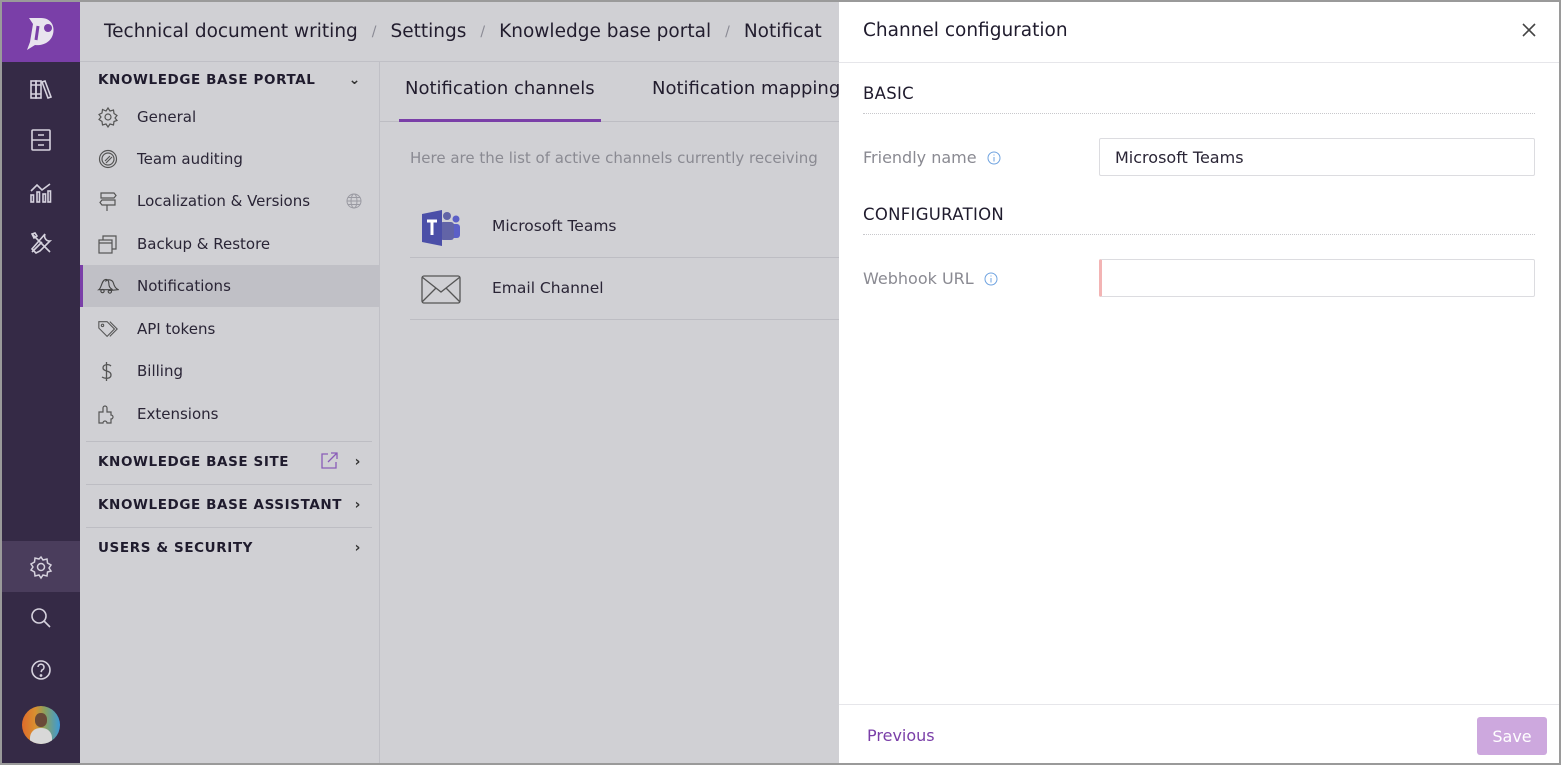 The height and width of the screenshot is (765, 1561). What do you see at coordinates (1199, 32) in the screenshot?
I see `drawer-header: Channel configuration` at bounding box center [1199, 32].